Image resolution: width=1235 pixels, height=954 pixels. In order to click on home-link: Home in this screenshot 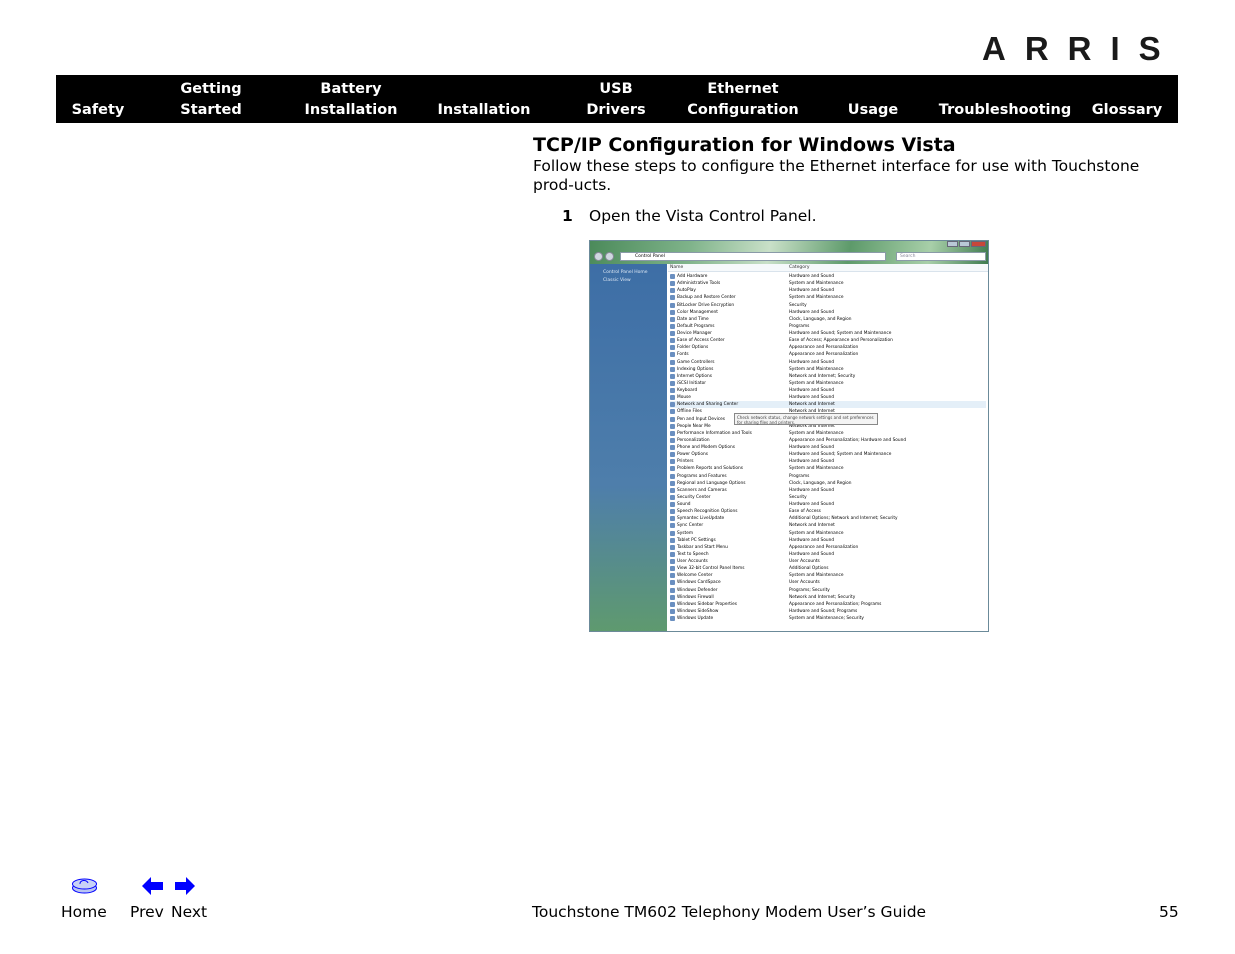, I will do `click(84, 912)`.